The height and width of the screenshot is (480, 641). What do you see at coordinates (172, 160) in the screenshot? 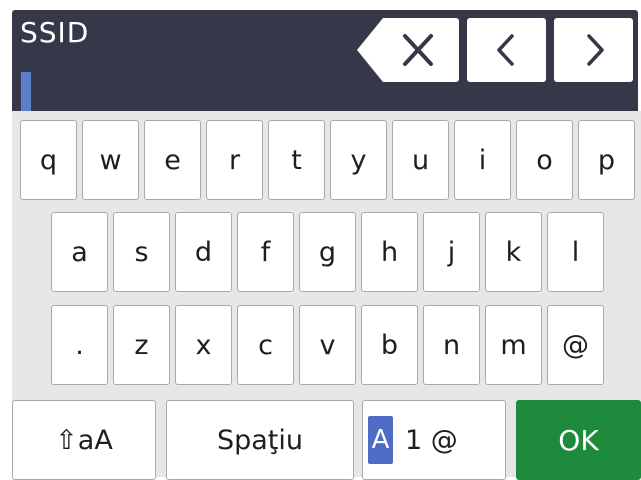
I see `key-e: e` at bounding box center [172, 160].